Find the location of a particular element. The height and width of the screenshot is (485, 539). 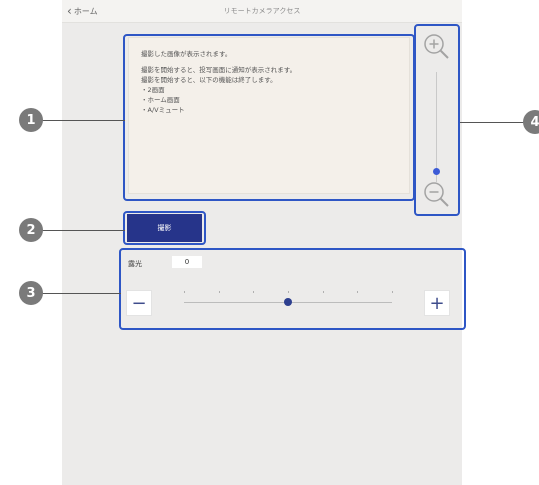

top-bar: ‹ ホーム リモートカメラアクセス is located at coordinates (262, 11).